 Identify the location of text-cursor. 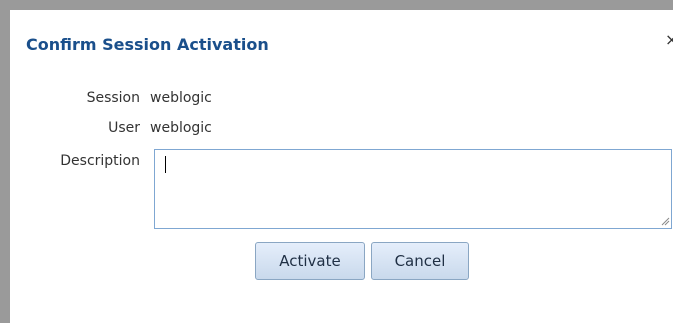
(165, 164).